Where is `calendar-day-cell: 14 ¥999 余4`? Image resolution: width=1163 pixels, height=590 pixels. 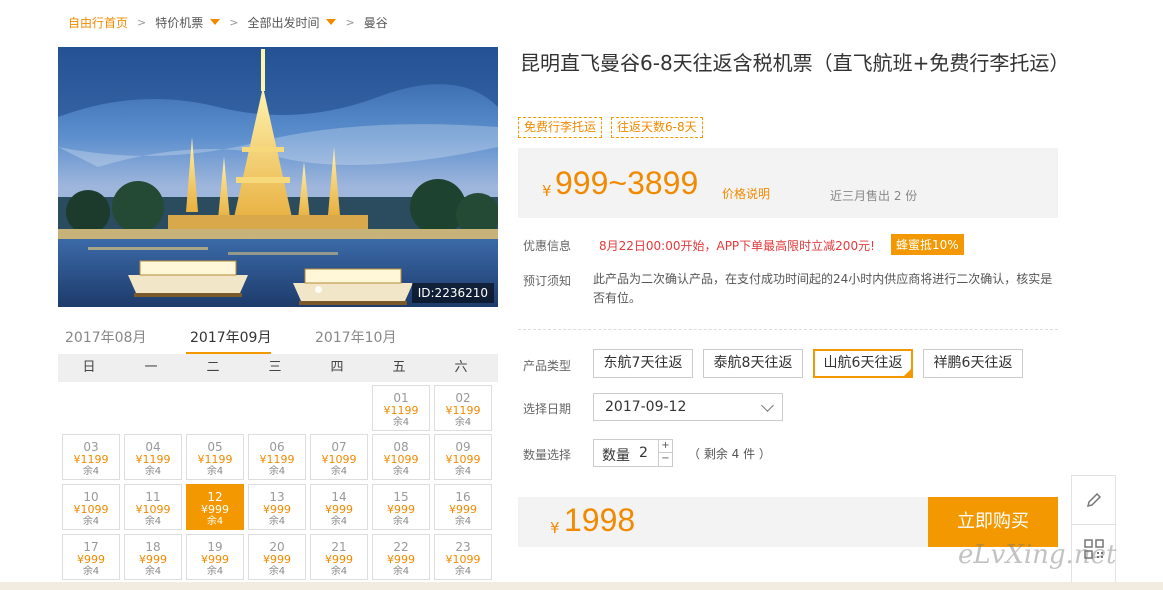 calendar-day-cell: 14 ¥999 余4 is located at coordinates (339, 507).